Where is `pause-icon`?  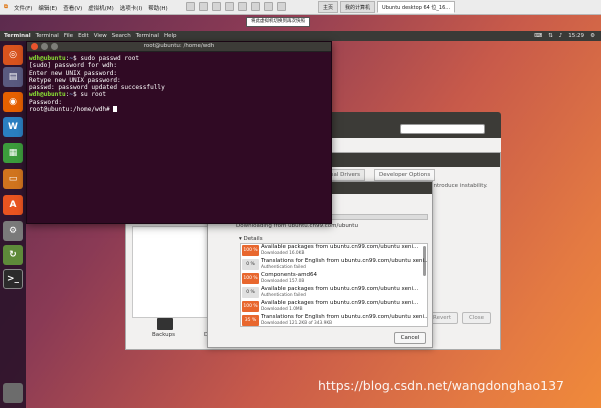
pause-icon is located at coordinates (190, 6).